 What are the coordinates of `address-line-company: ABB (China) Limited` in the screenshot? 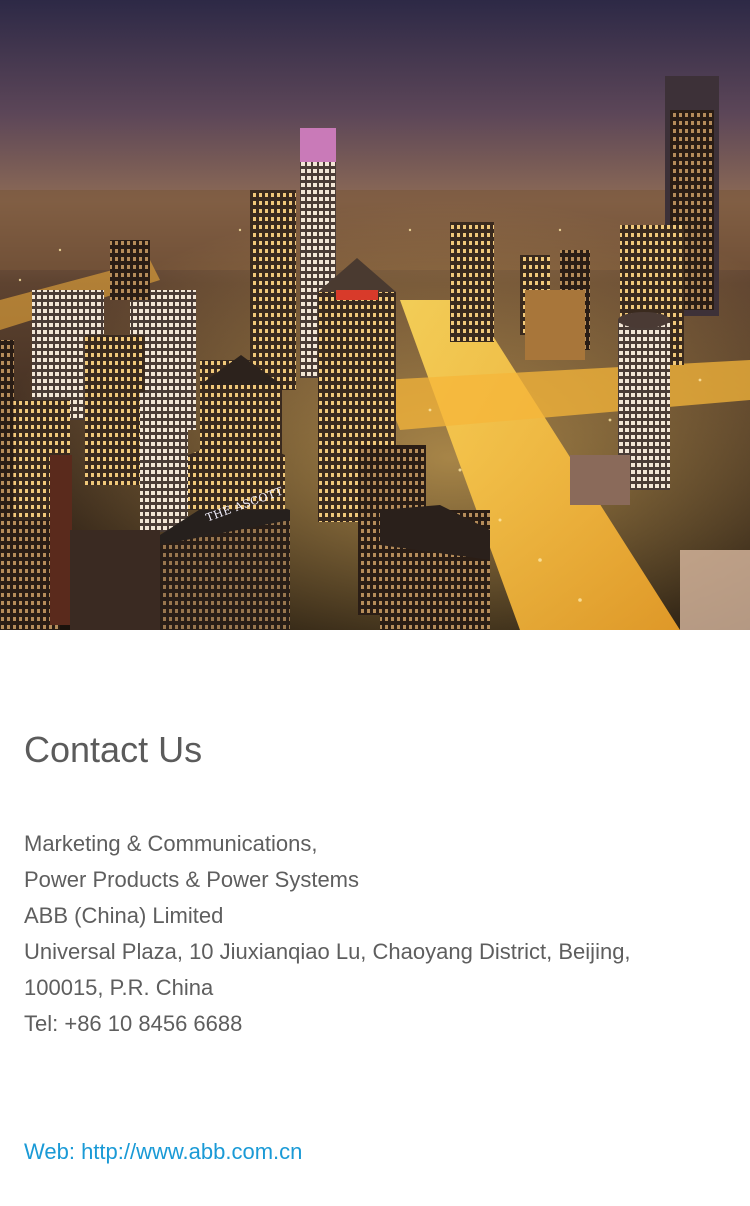 It's located at (124, 915).